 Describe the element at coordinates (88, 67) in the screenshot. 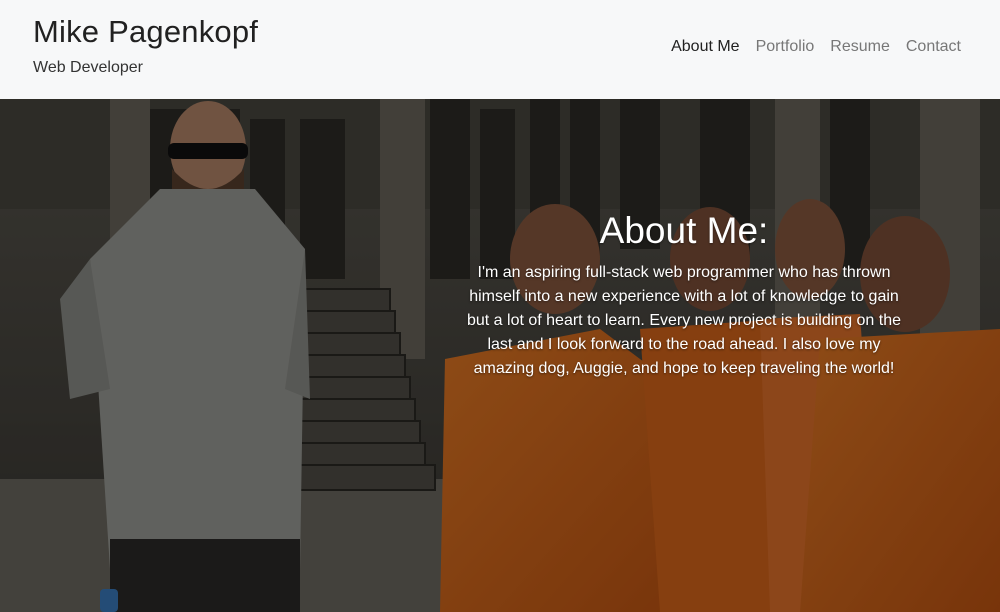

I see `site-subtitle: Web Developer` at that location.